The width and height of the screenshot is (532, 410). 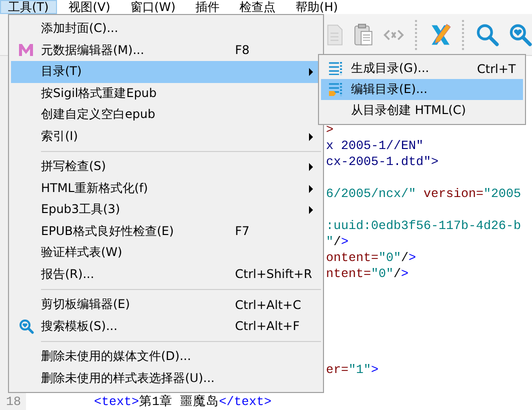 I want to click on m-letter-icon, so click(x=26, y=50).